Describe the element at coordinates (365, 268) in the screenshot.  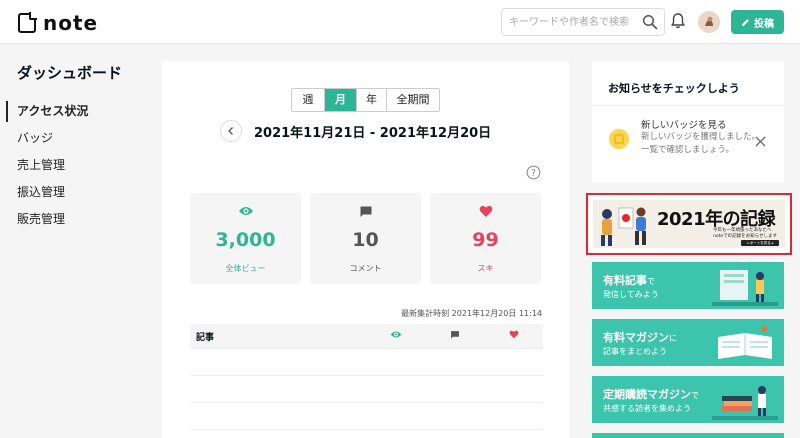
I see `comments-label: コメント` at that location.